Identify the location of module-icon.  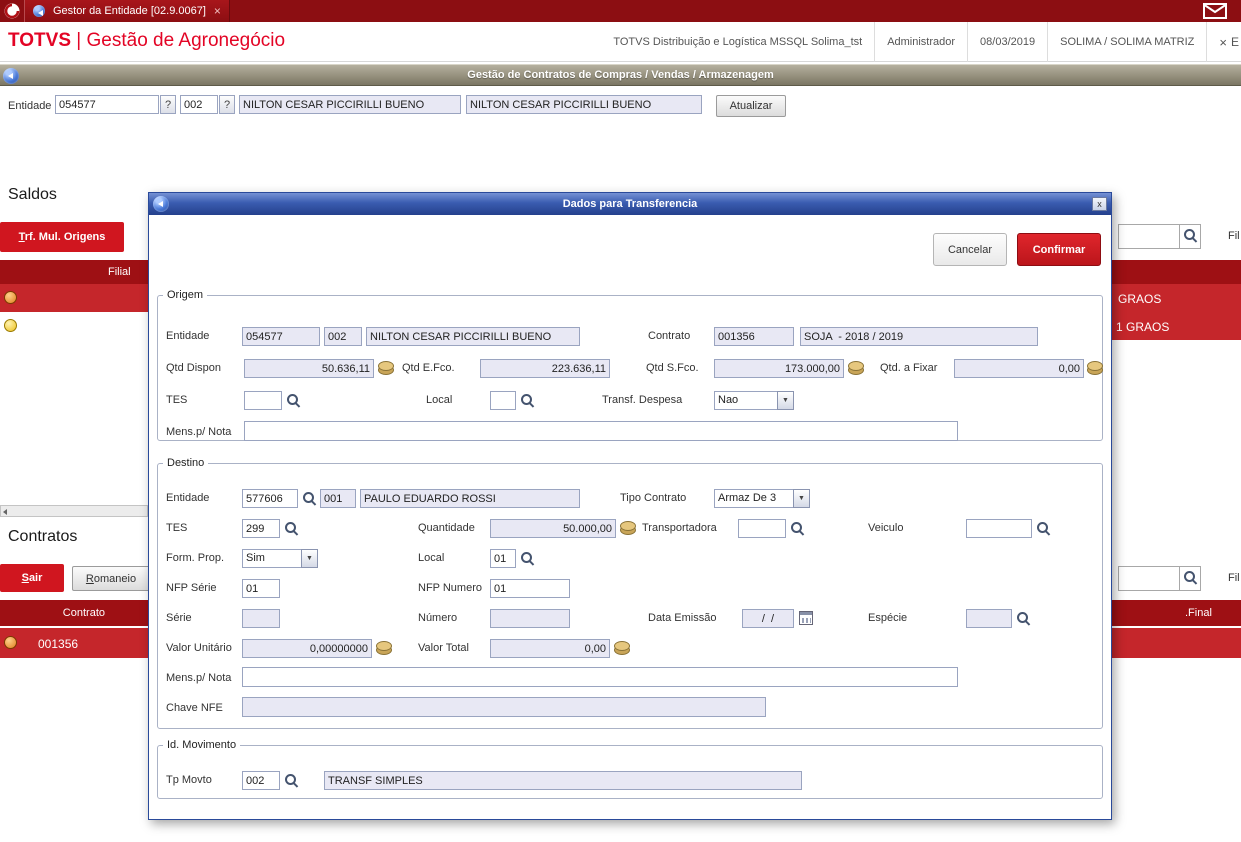
(11, 76).